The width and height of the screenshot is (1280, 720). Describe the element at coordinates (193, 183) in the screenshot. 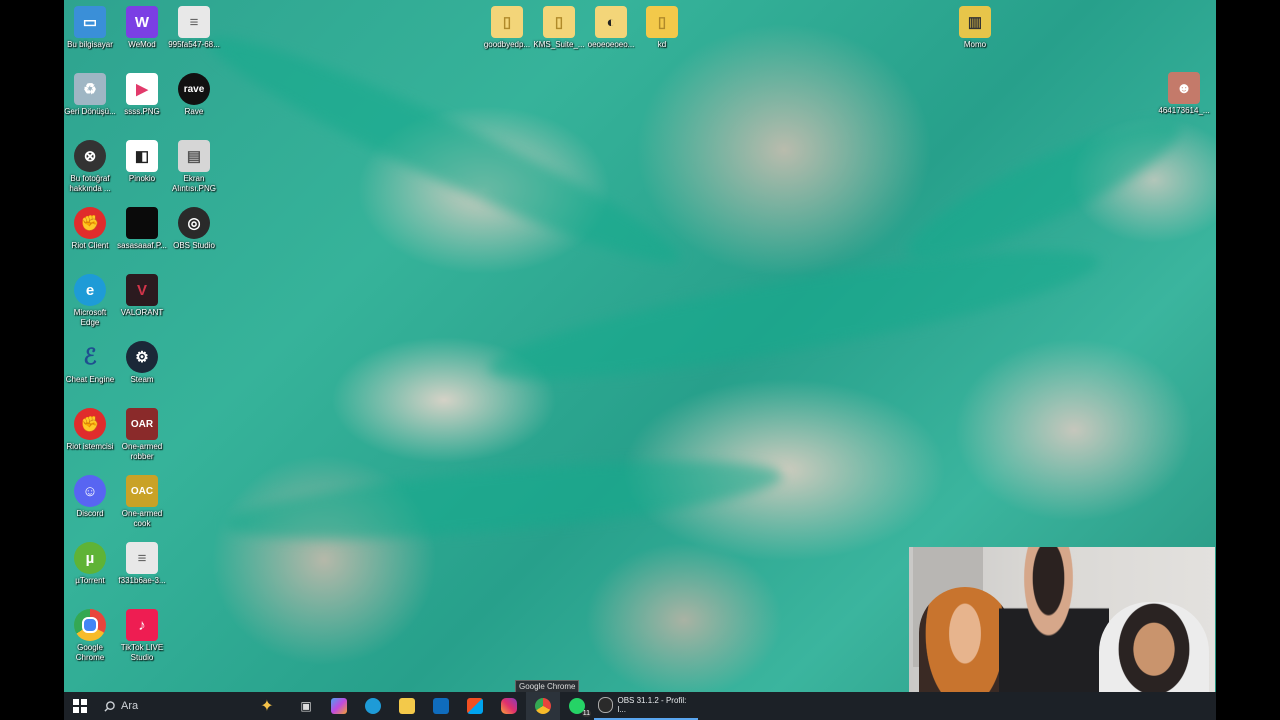

I see `desktop-icon-label: Ekran Alıntısı.PNG` at that location.